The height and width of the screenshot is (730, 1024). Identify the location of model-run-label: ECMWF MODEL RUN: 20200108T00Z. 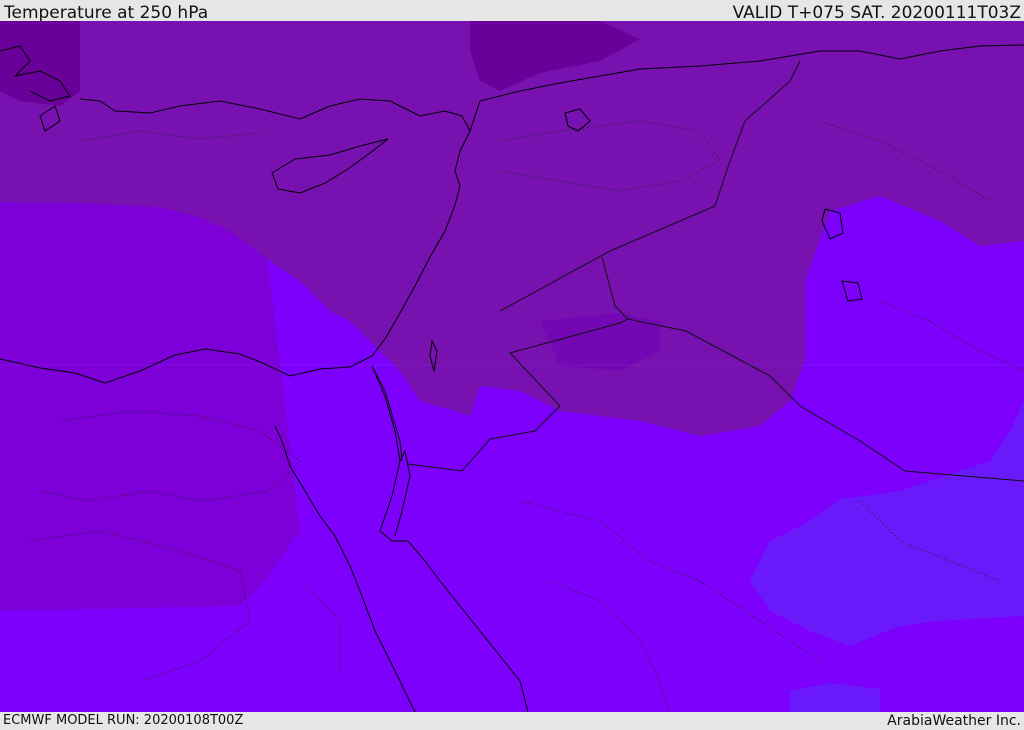
(123, 720).